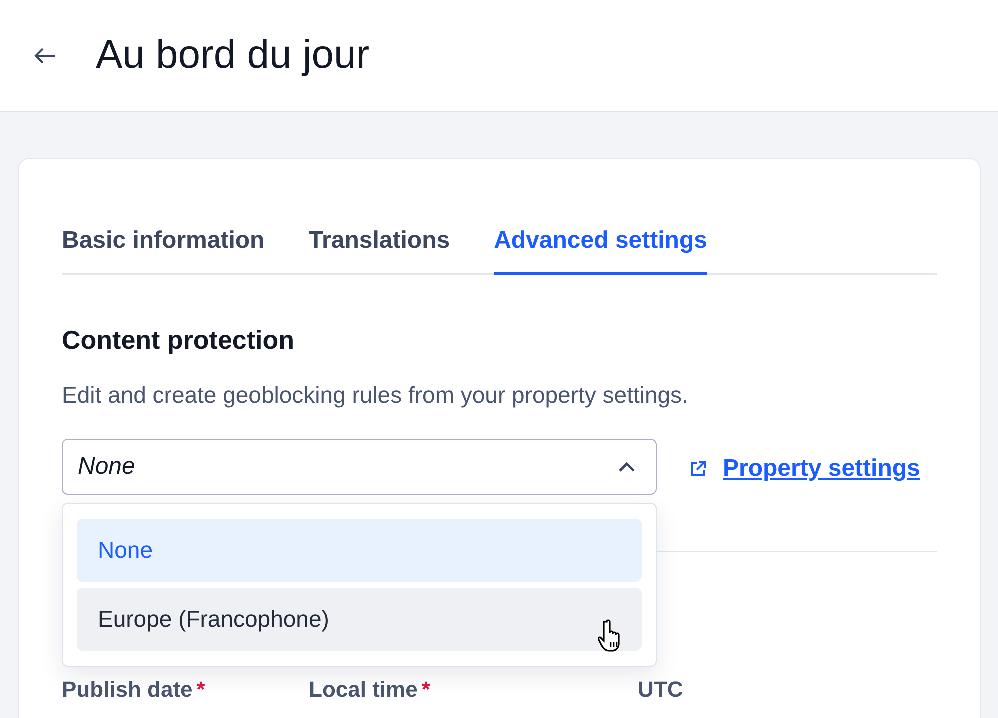 This screenshot has height=718, width=998. I want to click on section-description: Edit and create geoblocking rules from your property settings., so click(376, 395).